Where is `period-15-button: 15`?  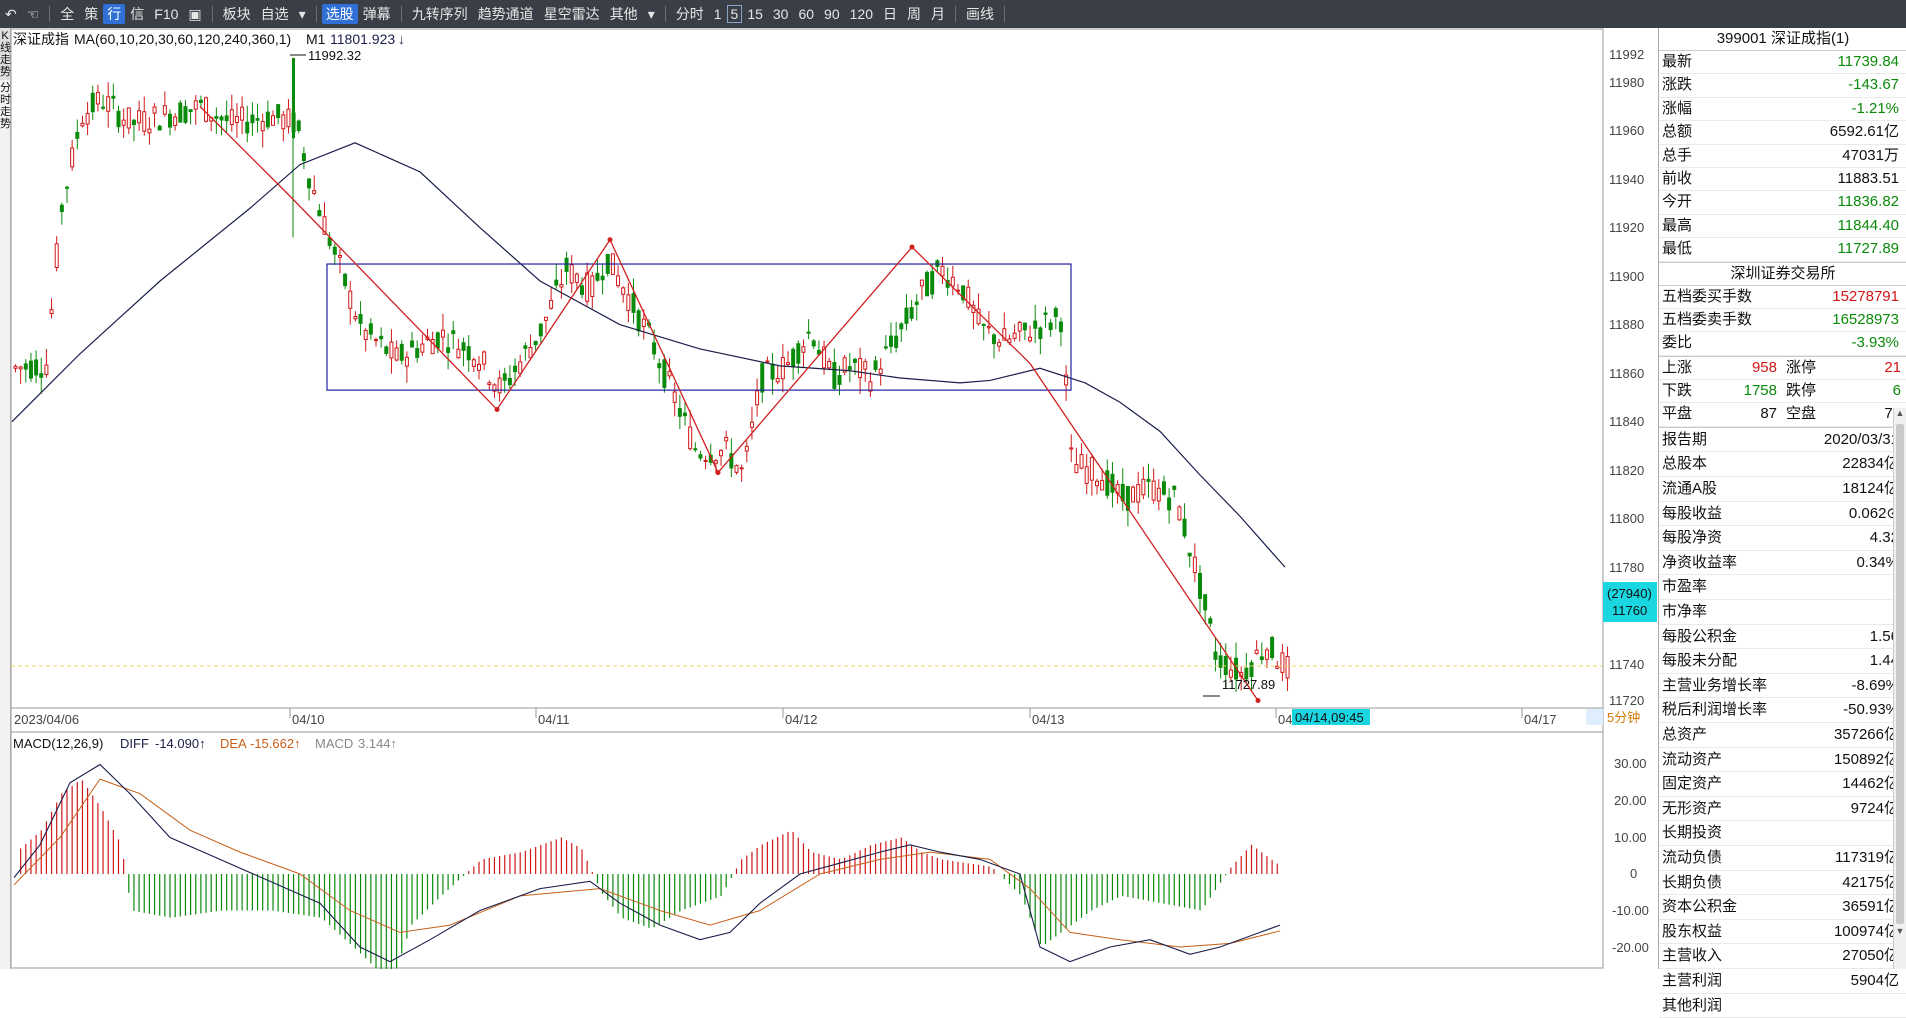 period-15-button: 15 is located at coordinates (755, 14).